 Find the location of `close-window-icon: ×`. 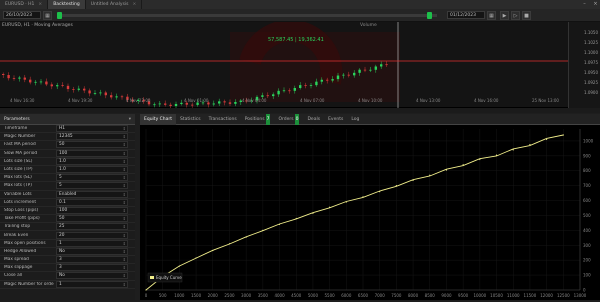

close-window-icon: × is located at coordinates (595, 4).